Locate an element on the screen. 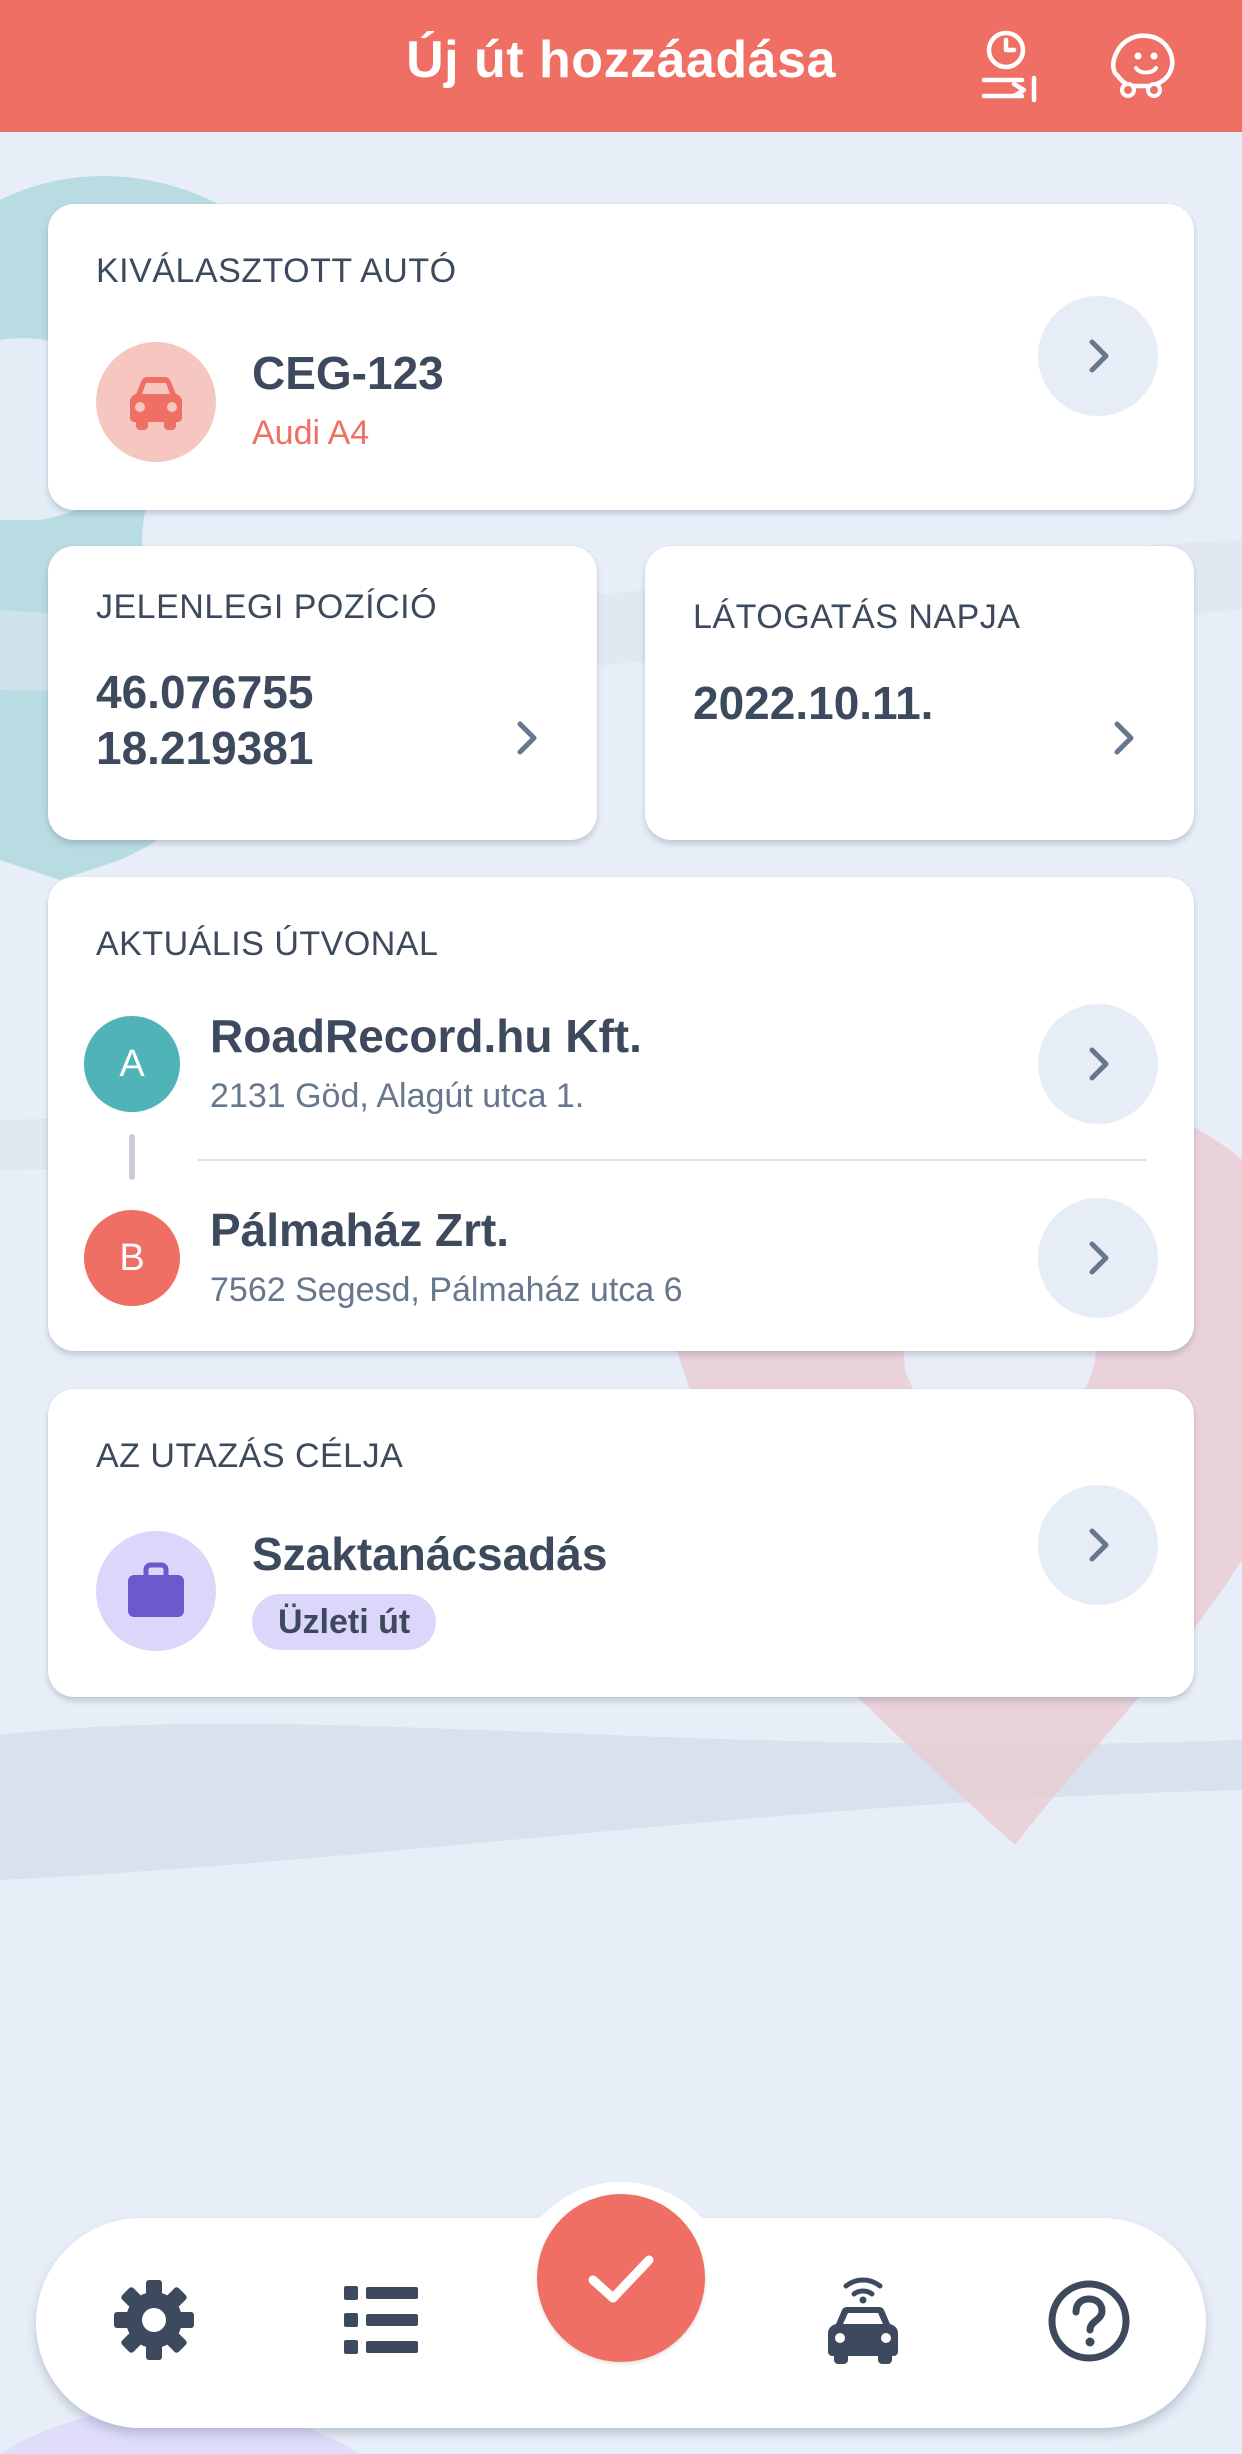 The height and width of the screenshot is (2454, 1242). confirm-button is located at coordinates (621, 2278).